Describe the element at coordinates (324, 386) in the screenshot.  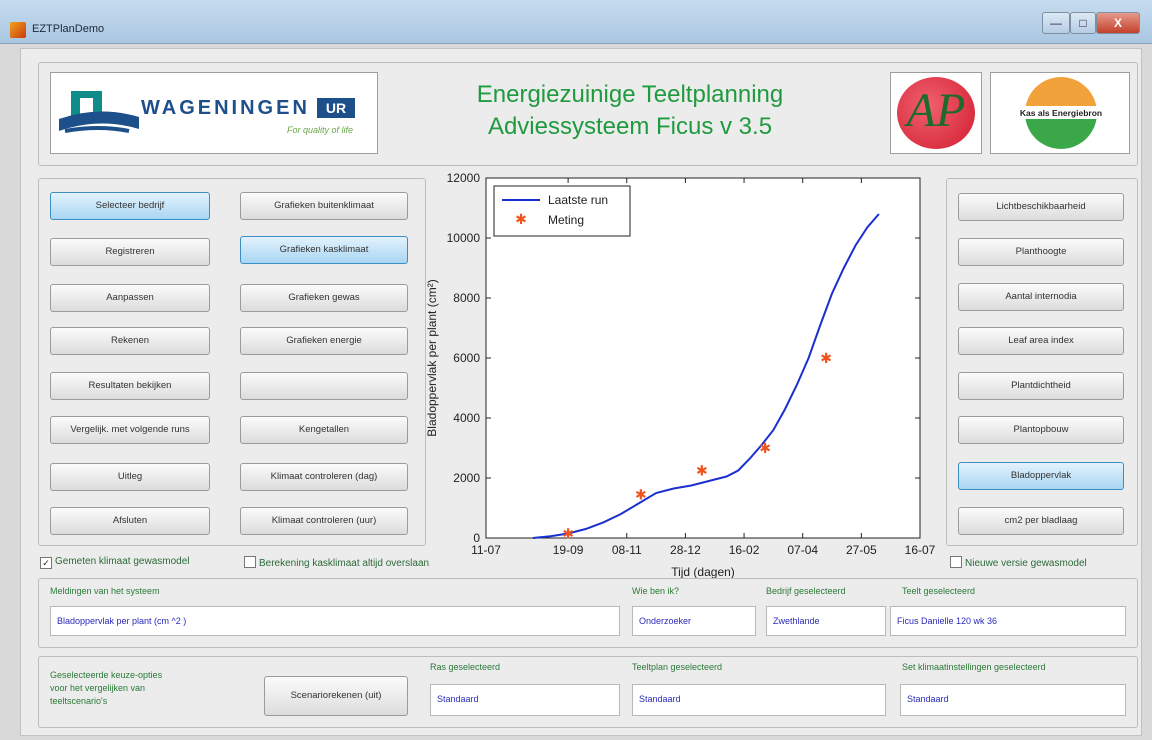
I see `empty-button` at that location.